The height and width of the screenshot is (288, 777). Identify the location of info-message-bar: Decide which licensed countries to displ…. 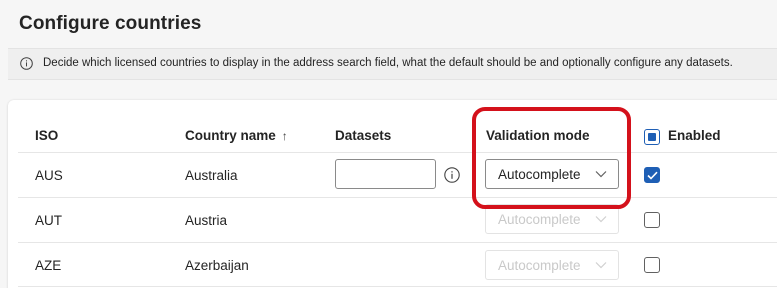
(392, 64).